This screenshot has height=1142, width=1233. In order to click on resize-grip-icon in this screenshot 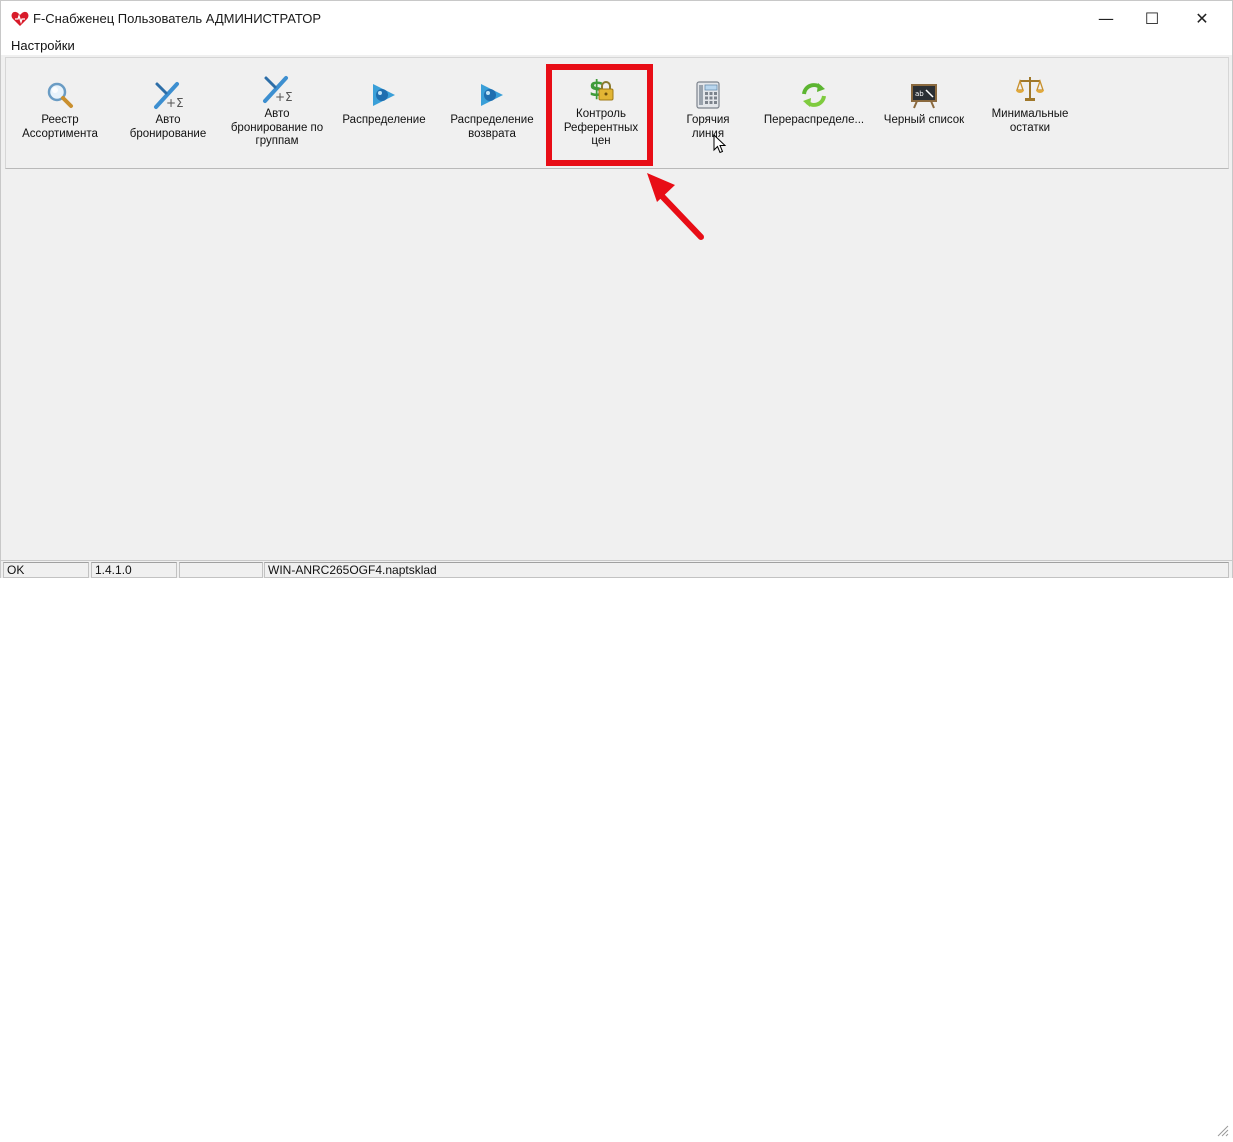, I will do `click(1222, 1130)`.